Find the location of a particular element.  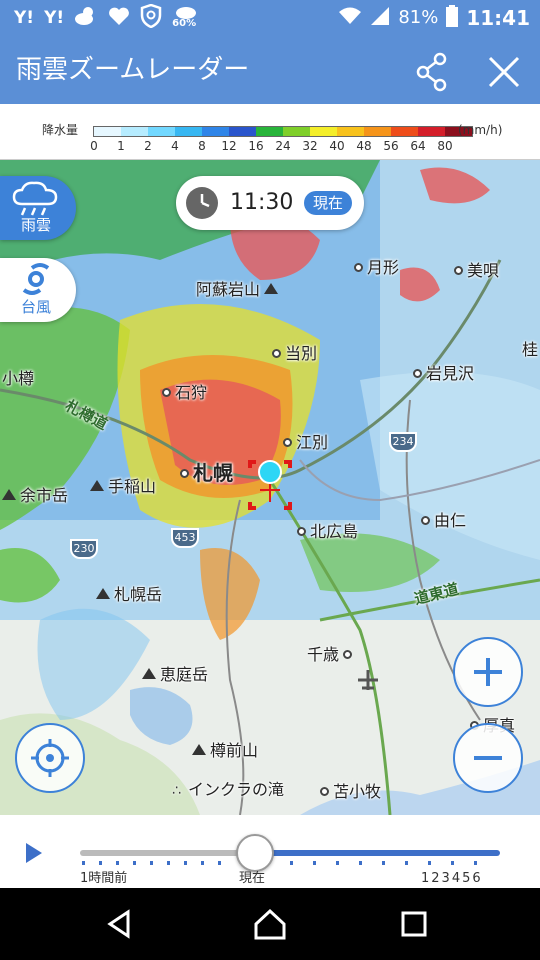

legend-tick: 64 is located at coordinates (418, 146).